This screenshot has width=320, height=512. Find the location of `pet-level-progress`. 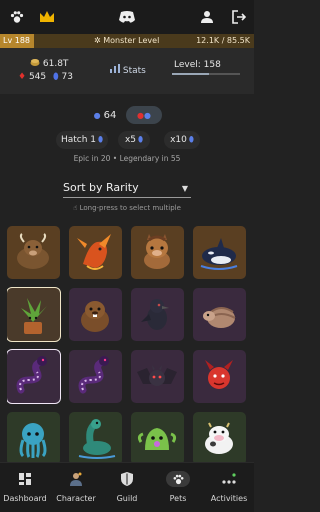

pet-level-progress is located at coordinates (206, 74).